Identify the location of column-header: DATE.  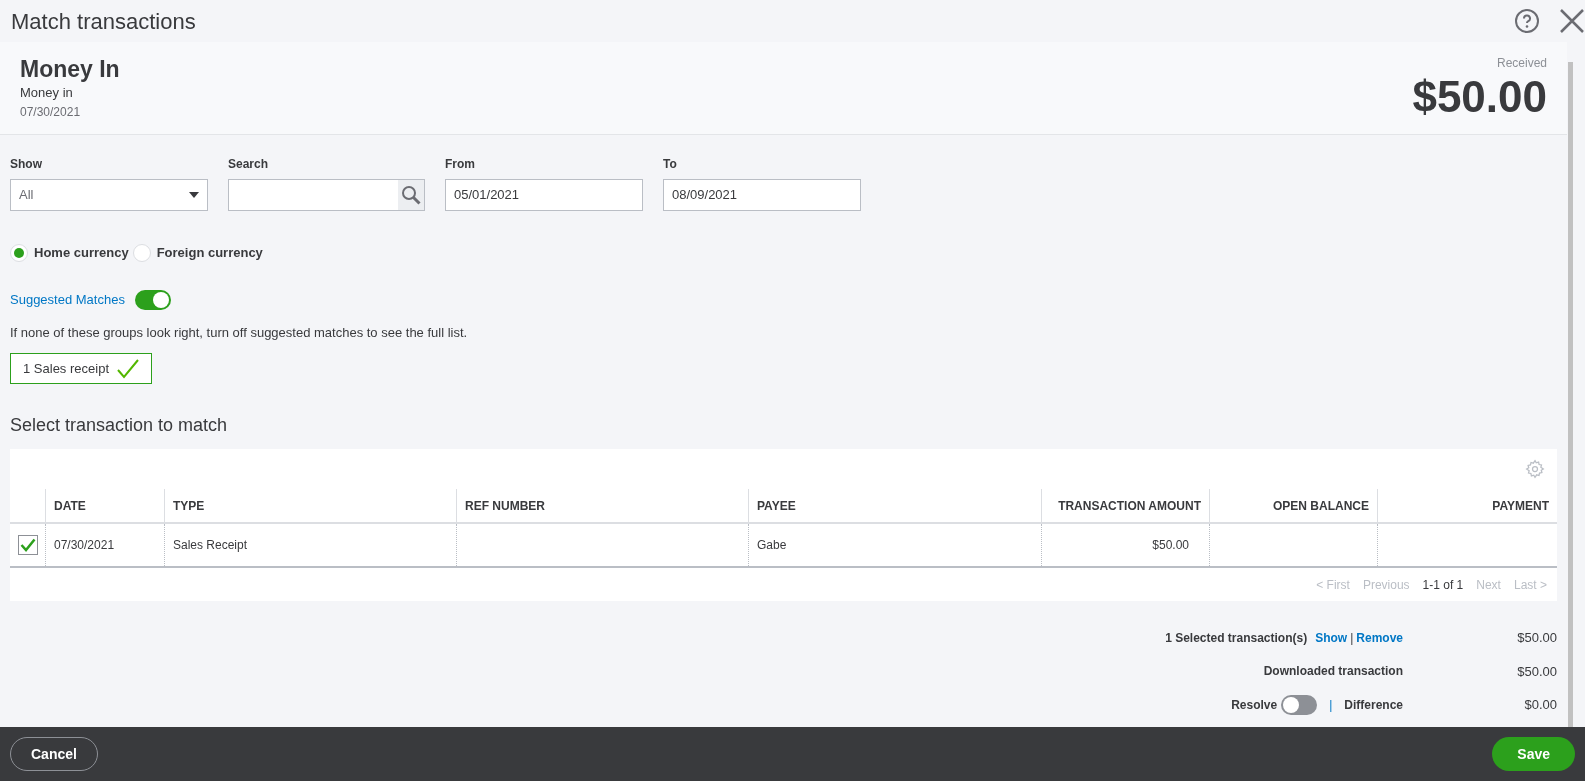
(105, 505).